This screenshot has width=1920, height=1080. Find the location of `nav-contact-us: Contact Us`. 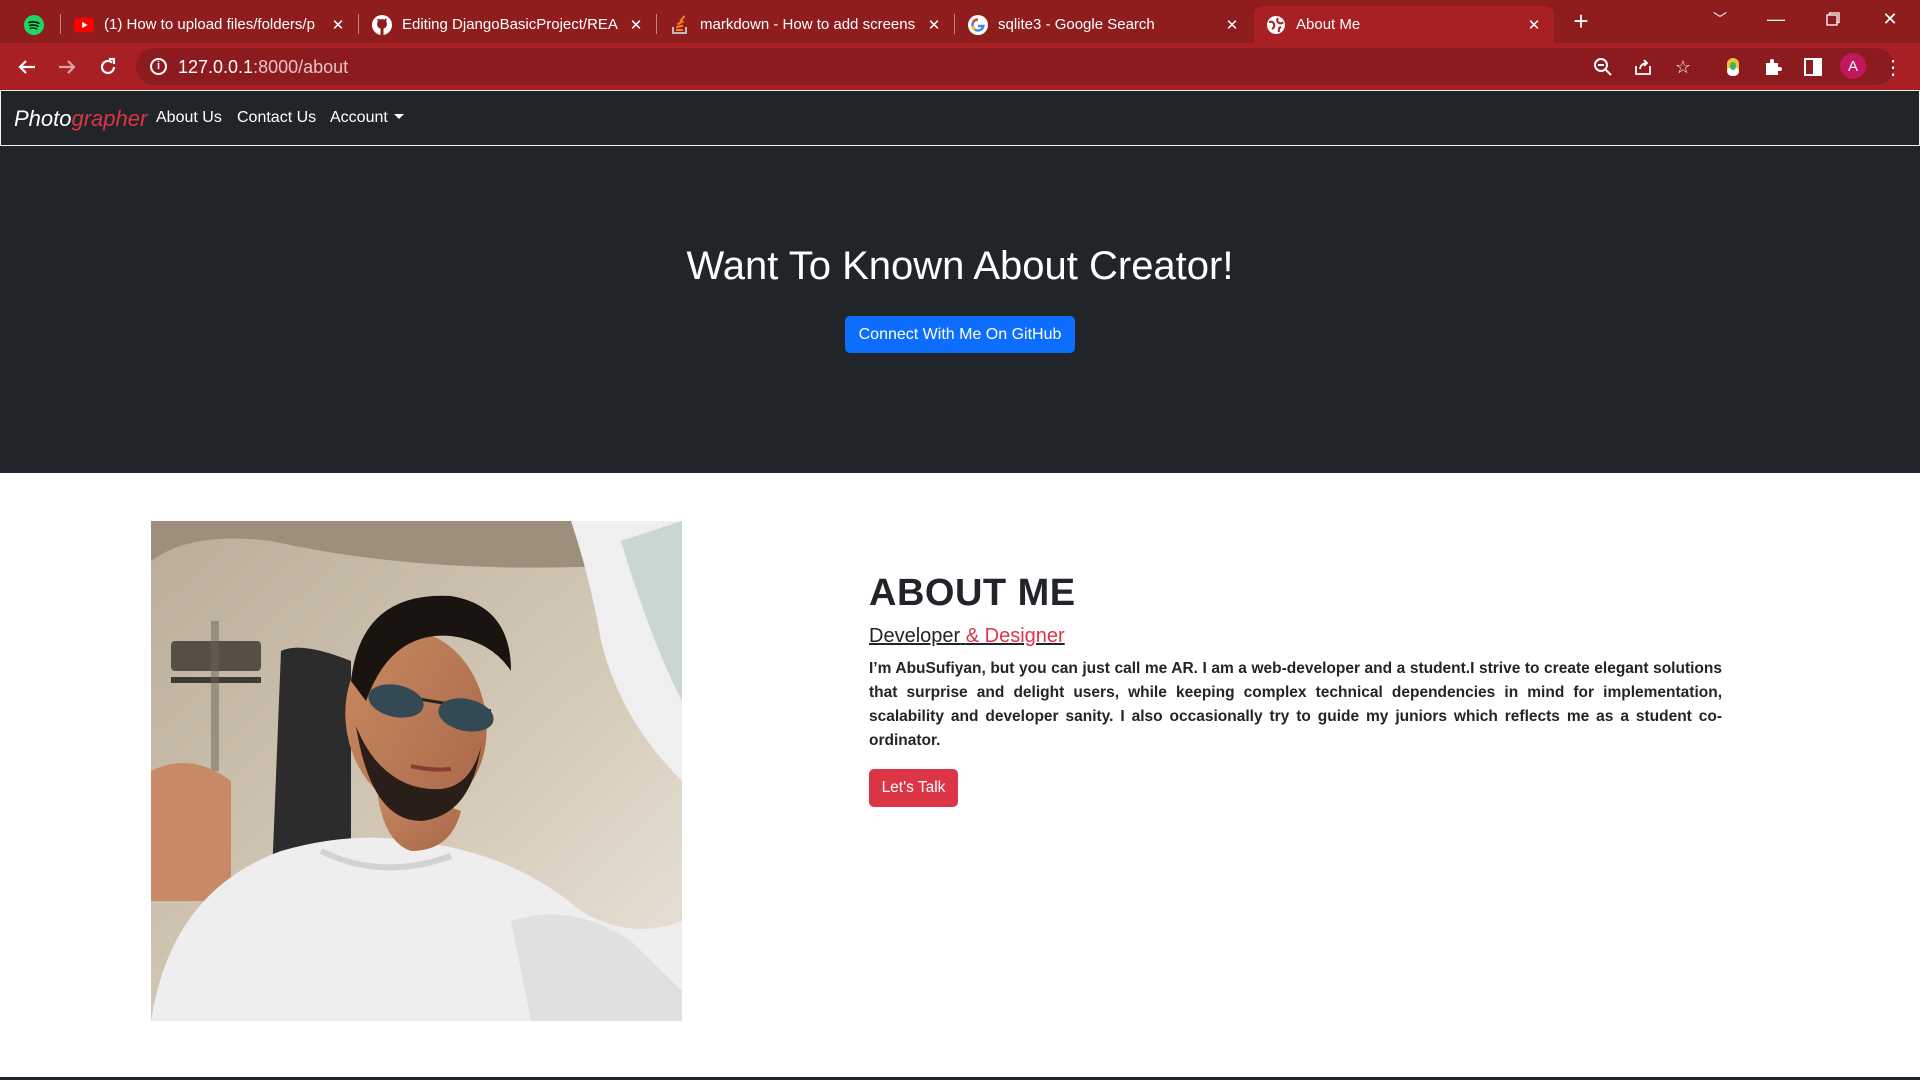

nav-contact-us: Contact Us is located at coordinates (276, 118).